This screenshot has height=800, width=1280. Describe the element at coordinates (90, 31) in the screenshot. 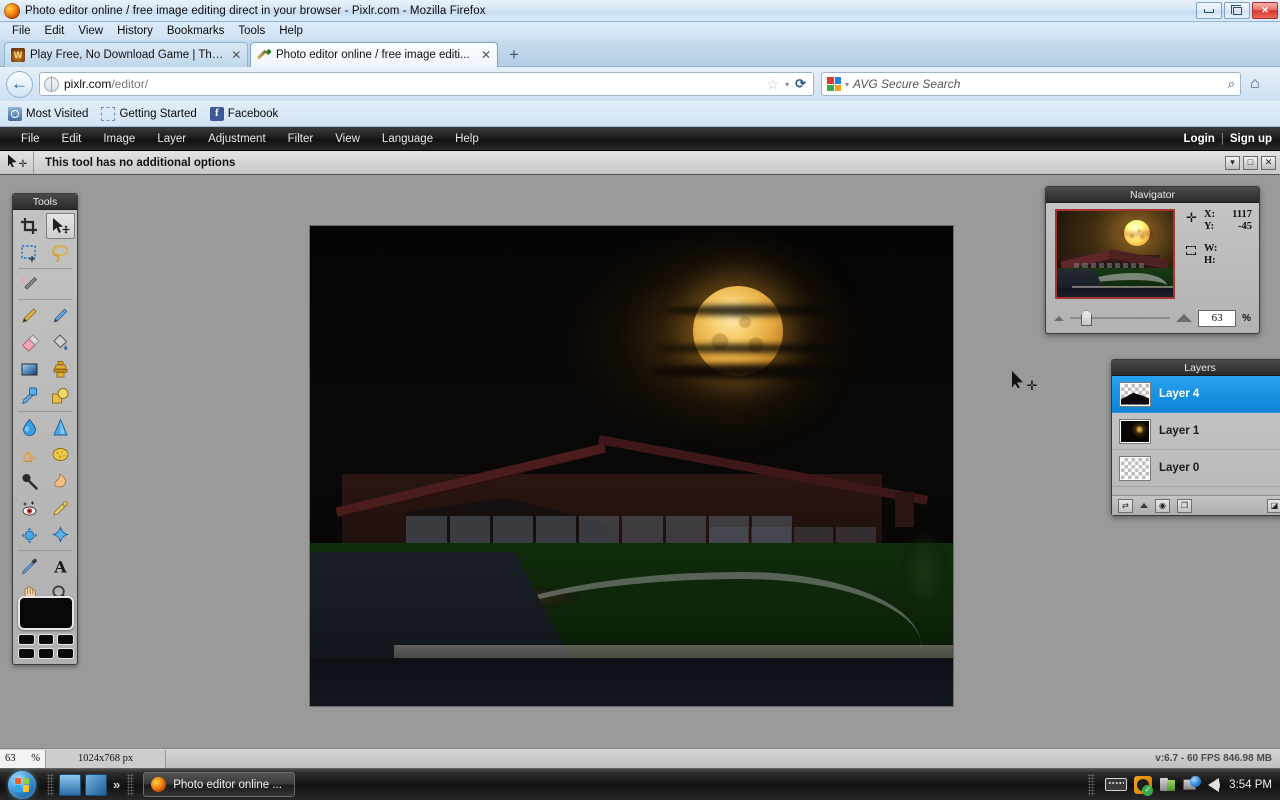

I see `browser-menu-view: View` at that location.